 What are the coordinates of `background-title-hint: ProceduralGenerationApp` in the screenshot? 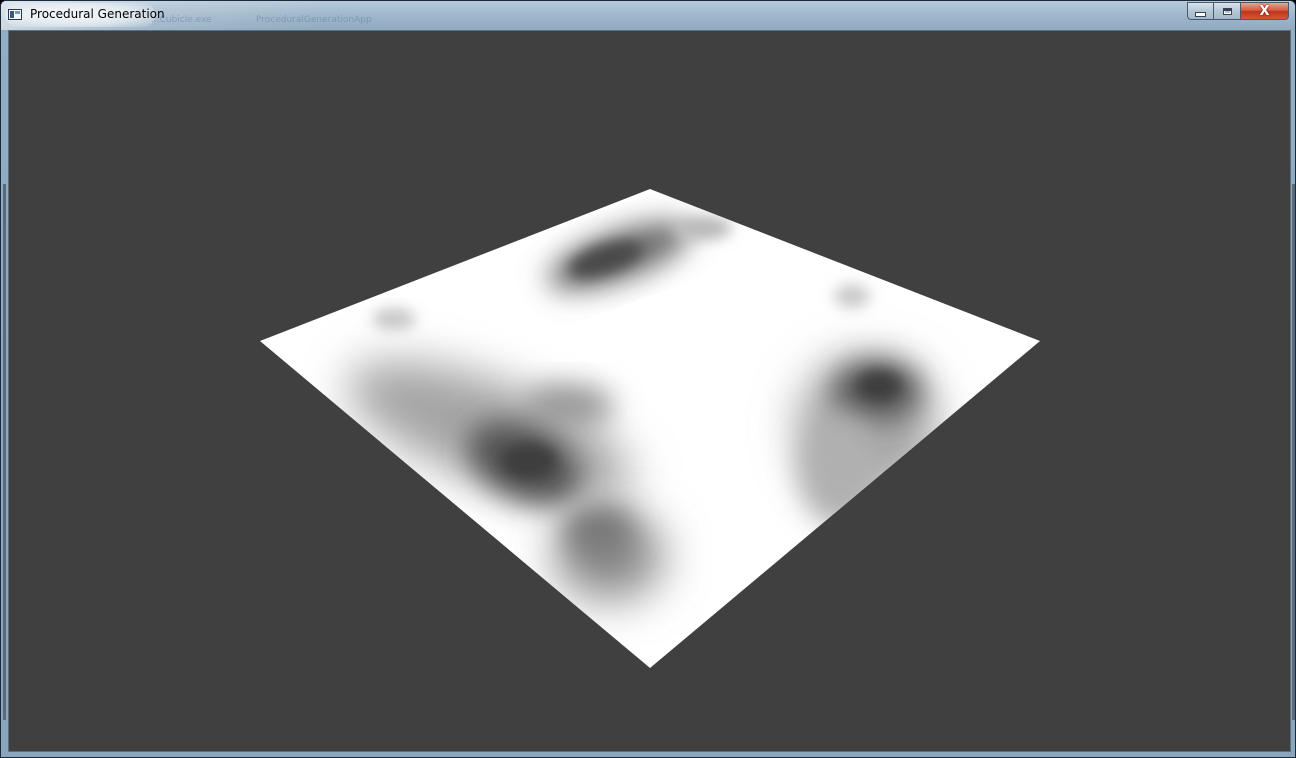 It's located at (314, 20).